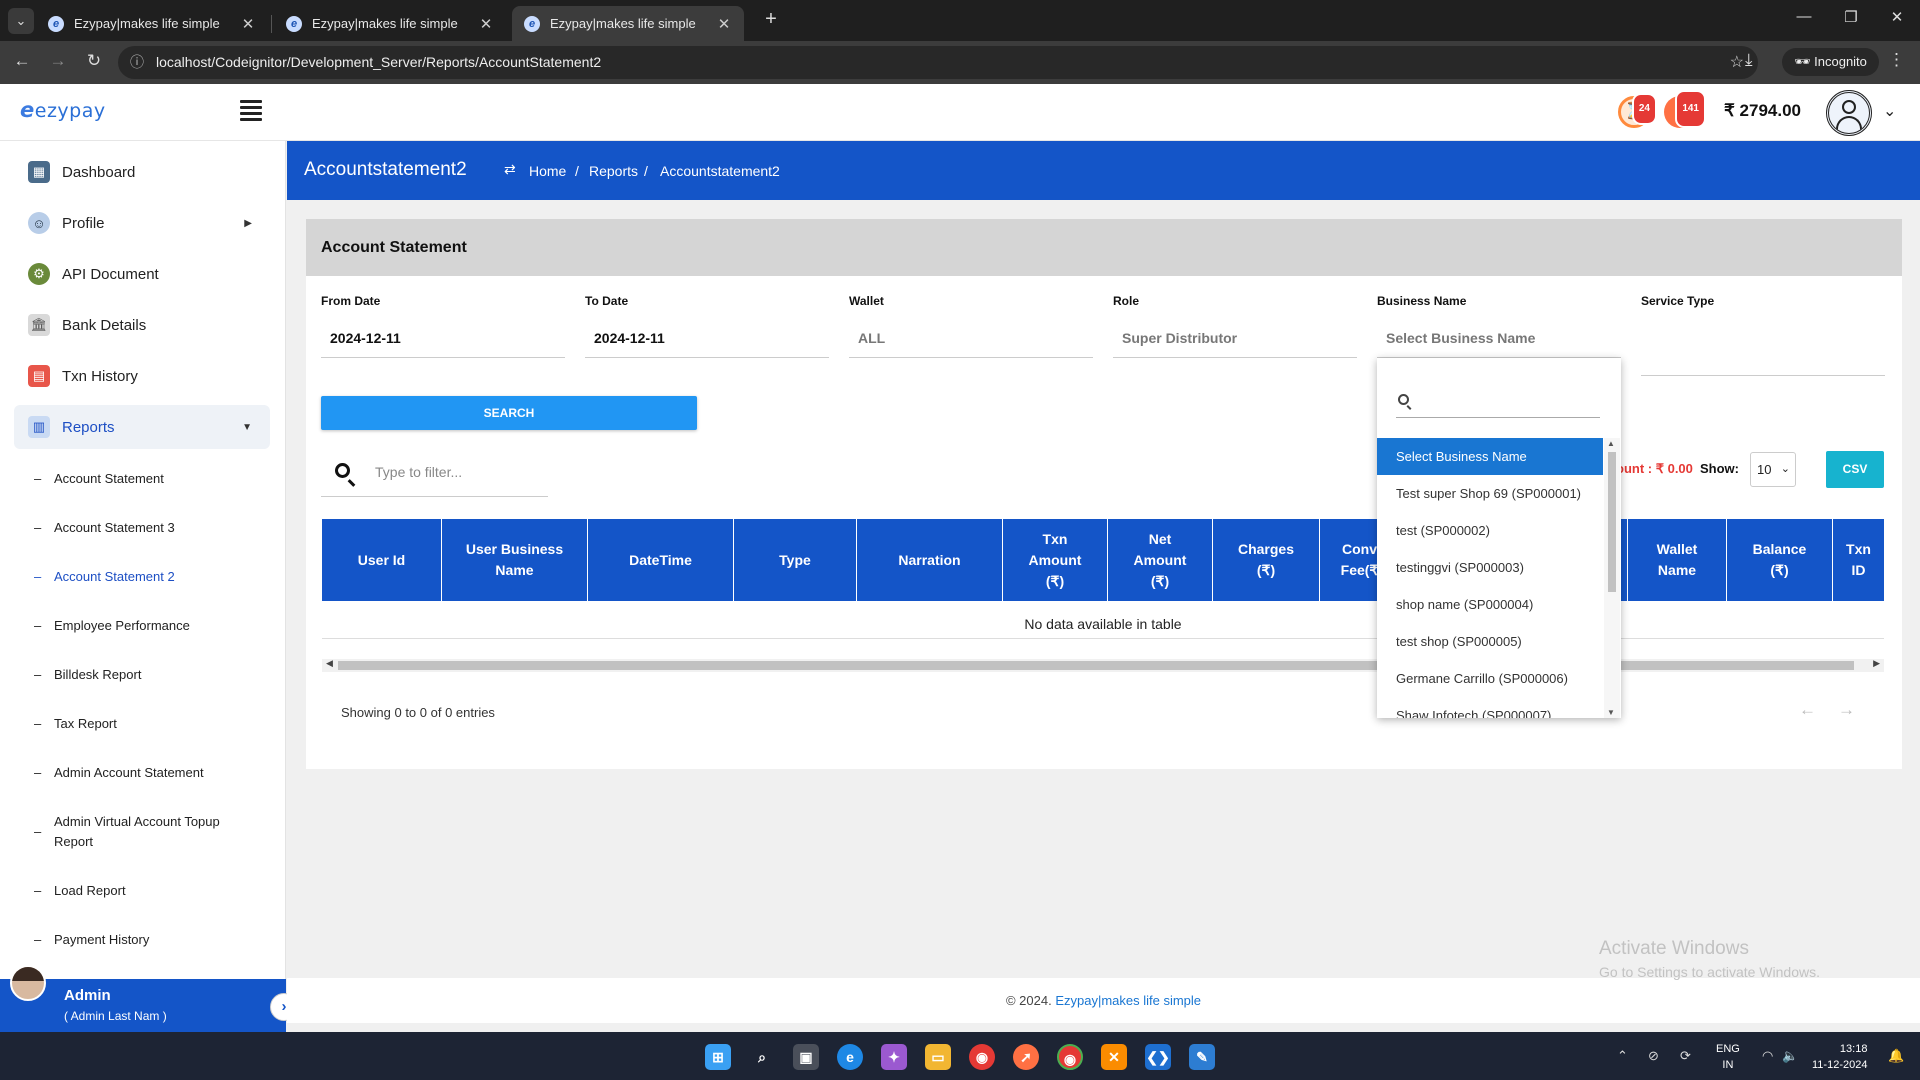 Image resolution: width=1920 pixels, height=1080 pixels. What do you see at coordinates (509, 413) in the screenshot?
I see `search-button: SEARCH` at bounding box center [509, 413].